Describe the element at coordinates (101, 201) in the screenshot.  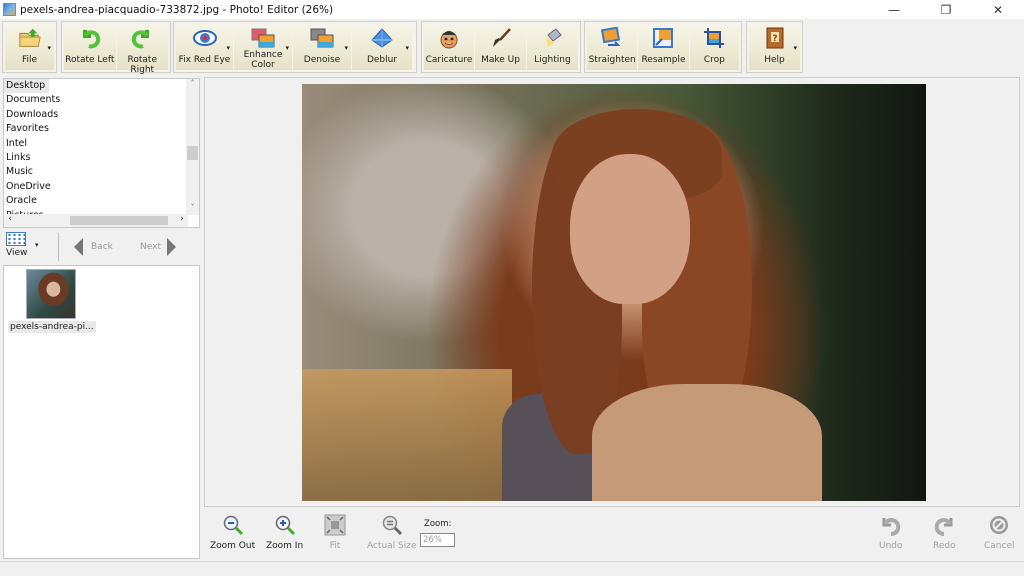
I see `folder-item-oracle: Oracle` at that location.